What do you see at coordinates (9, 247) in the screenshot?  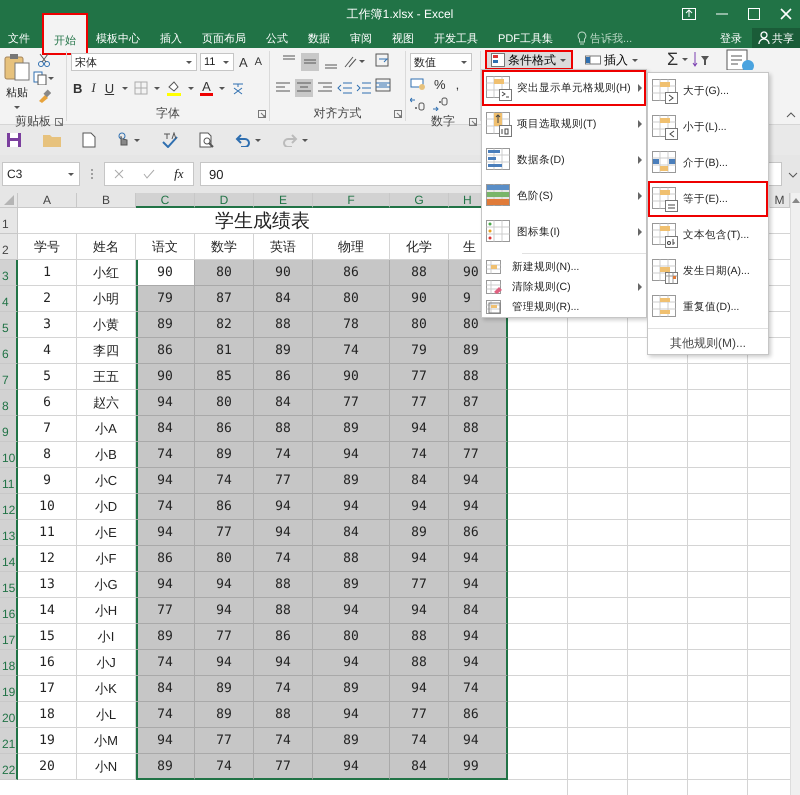 I see `row-header: 2` at bounding box center [9, 247].